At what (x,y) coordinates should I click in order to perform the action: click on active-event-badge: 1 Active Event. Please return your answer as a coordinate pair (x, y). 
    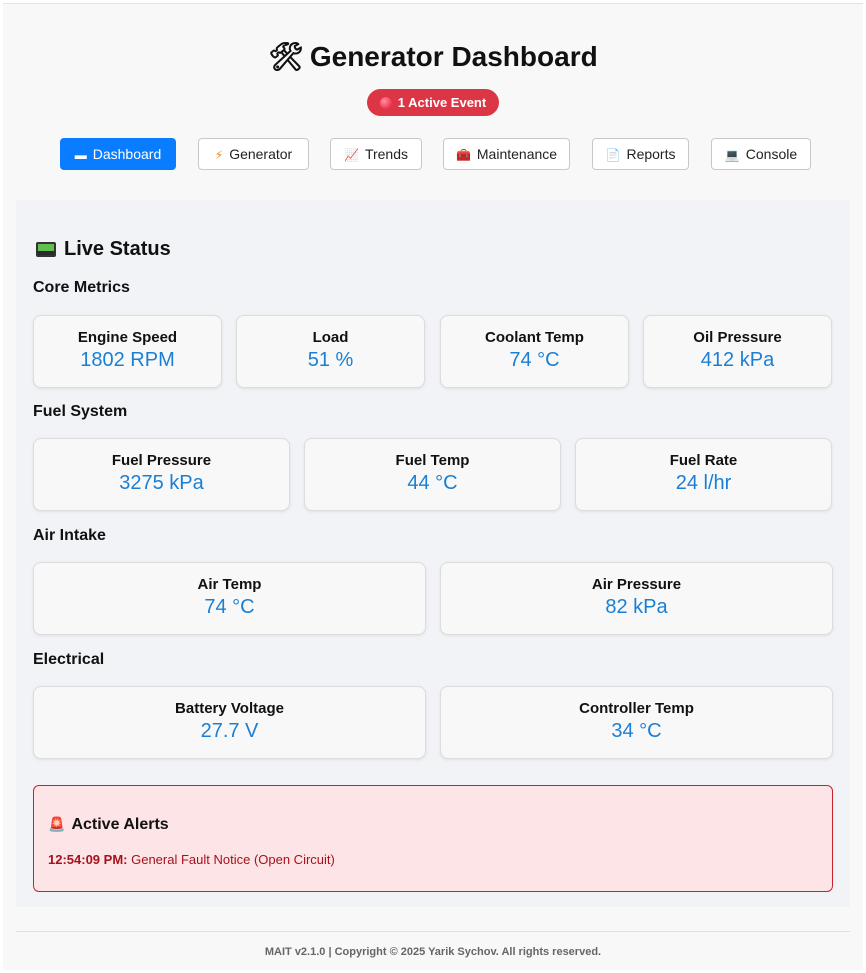
    Looking at the image, I should click on (433, 102).